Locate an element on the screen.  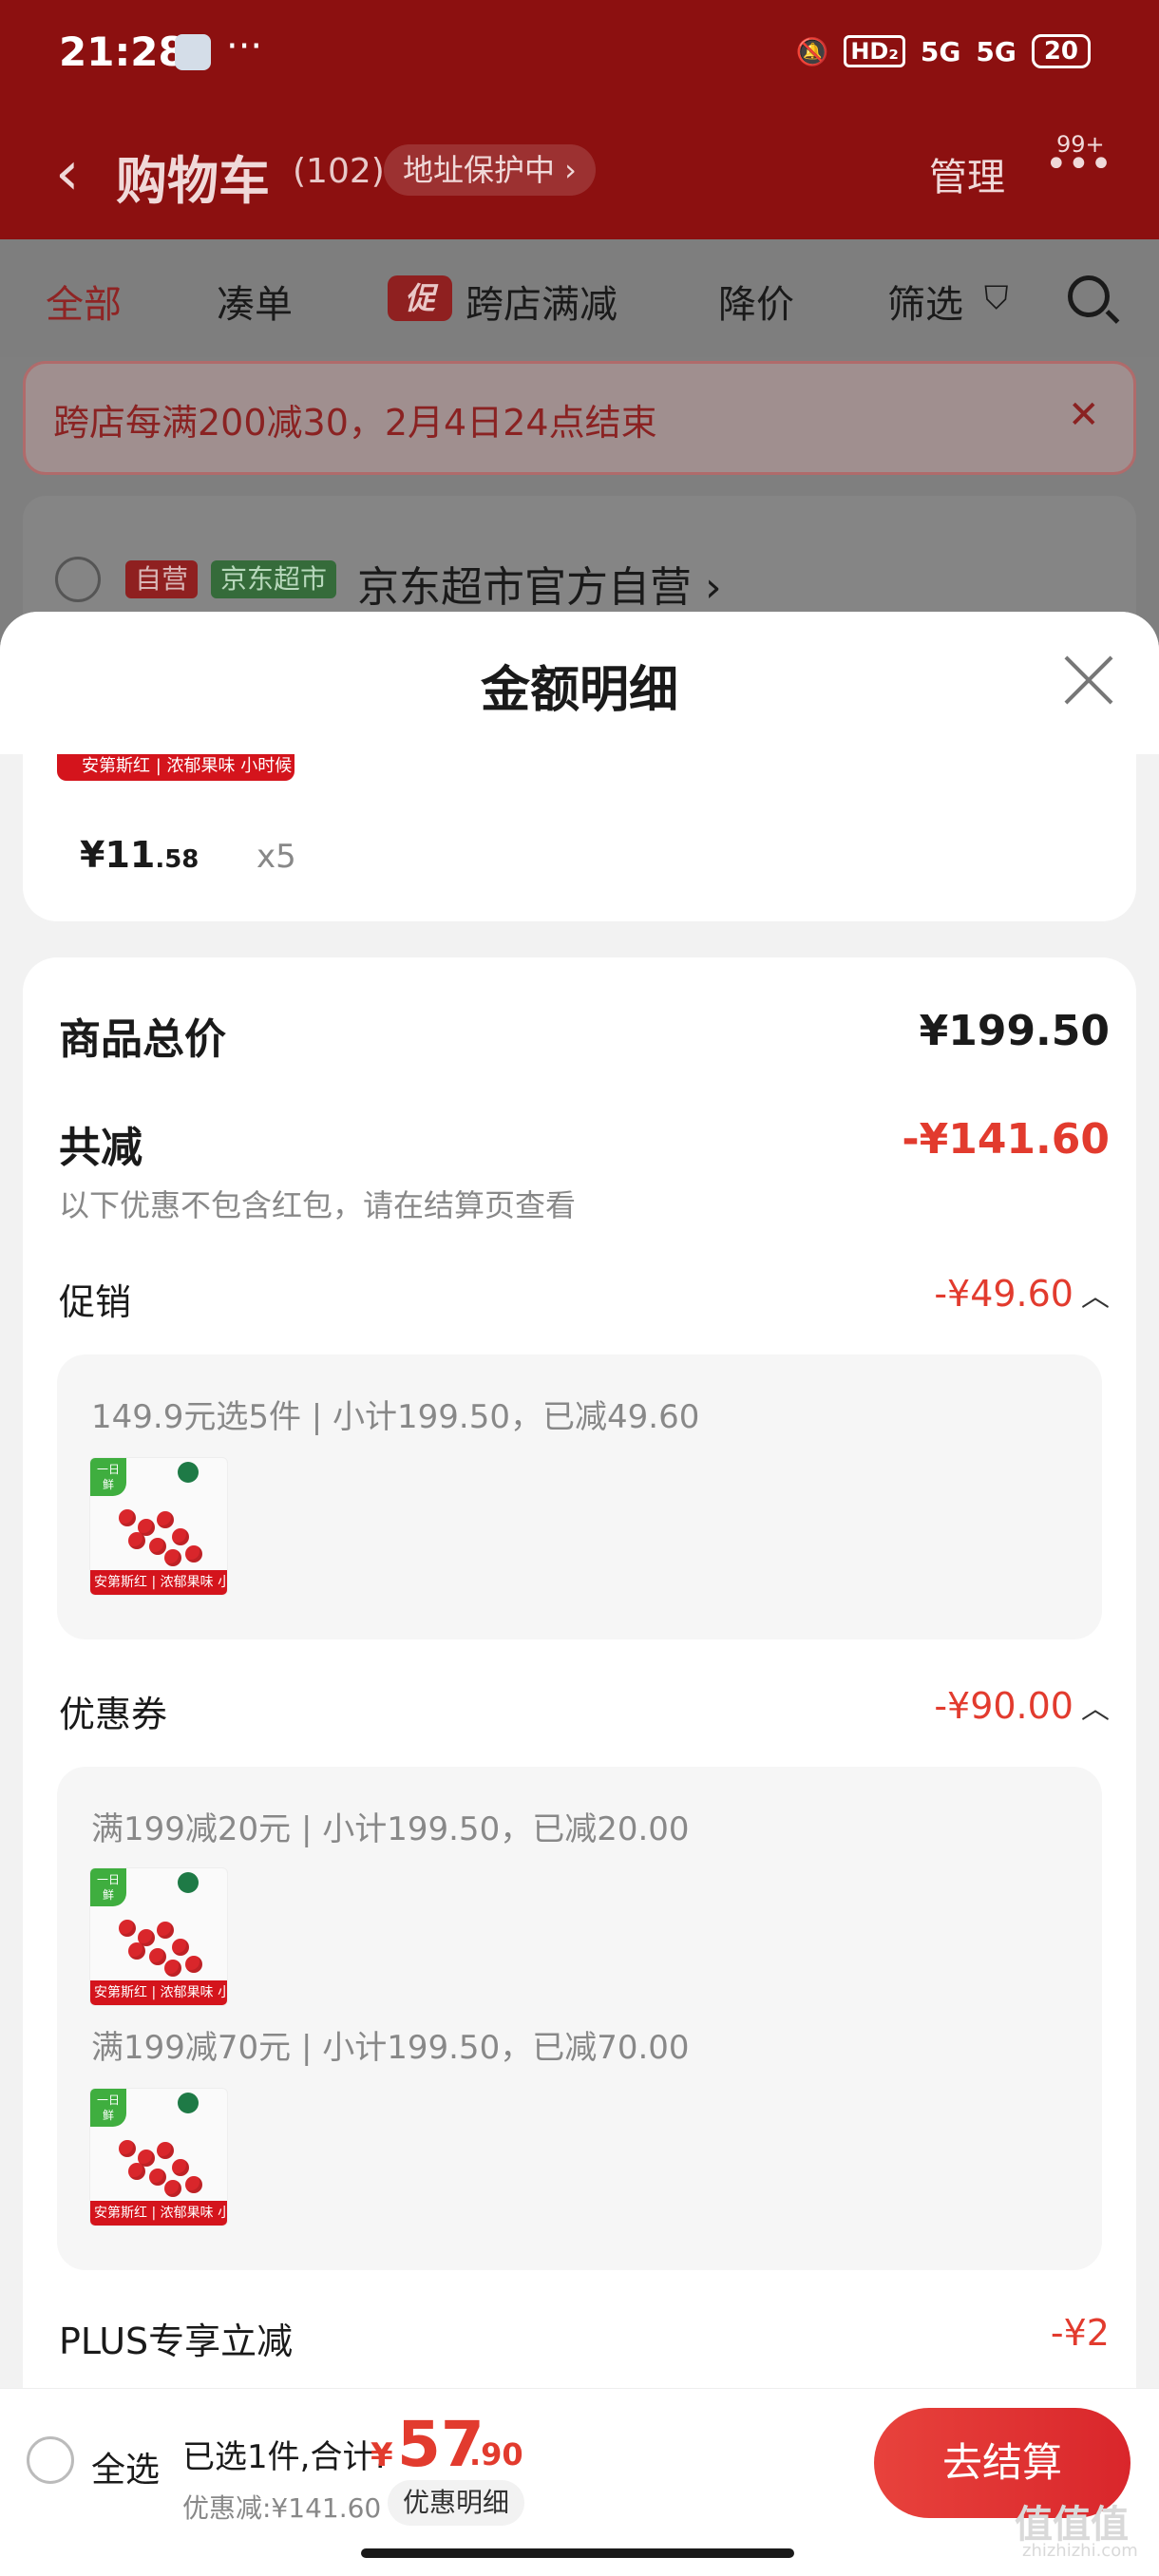
promo-banner-text: 跨店每满200减30，2月4日24点结束 is located at coordinates (355, 423).